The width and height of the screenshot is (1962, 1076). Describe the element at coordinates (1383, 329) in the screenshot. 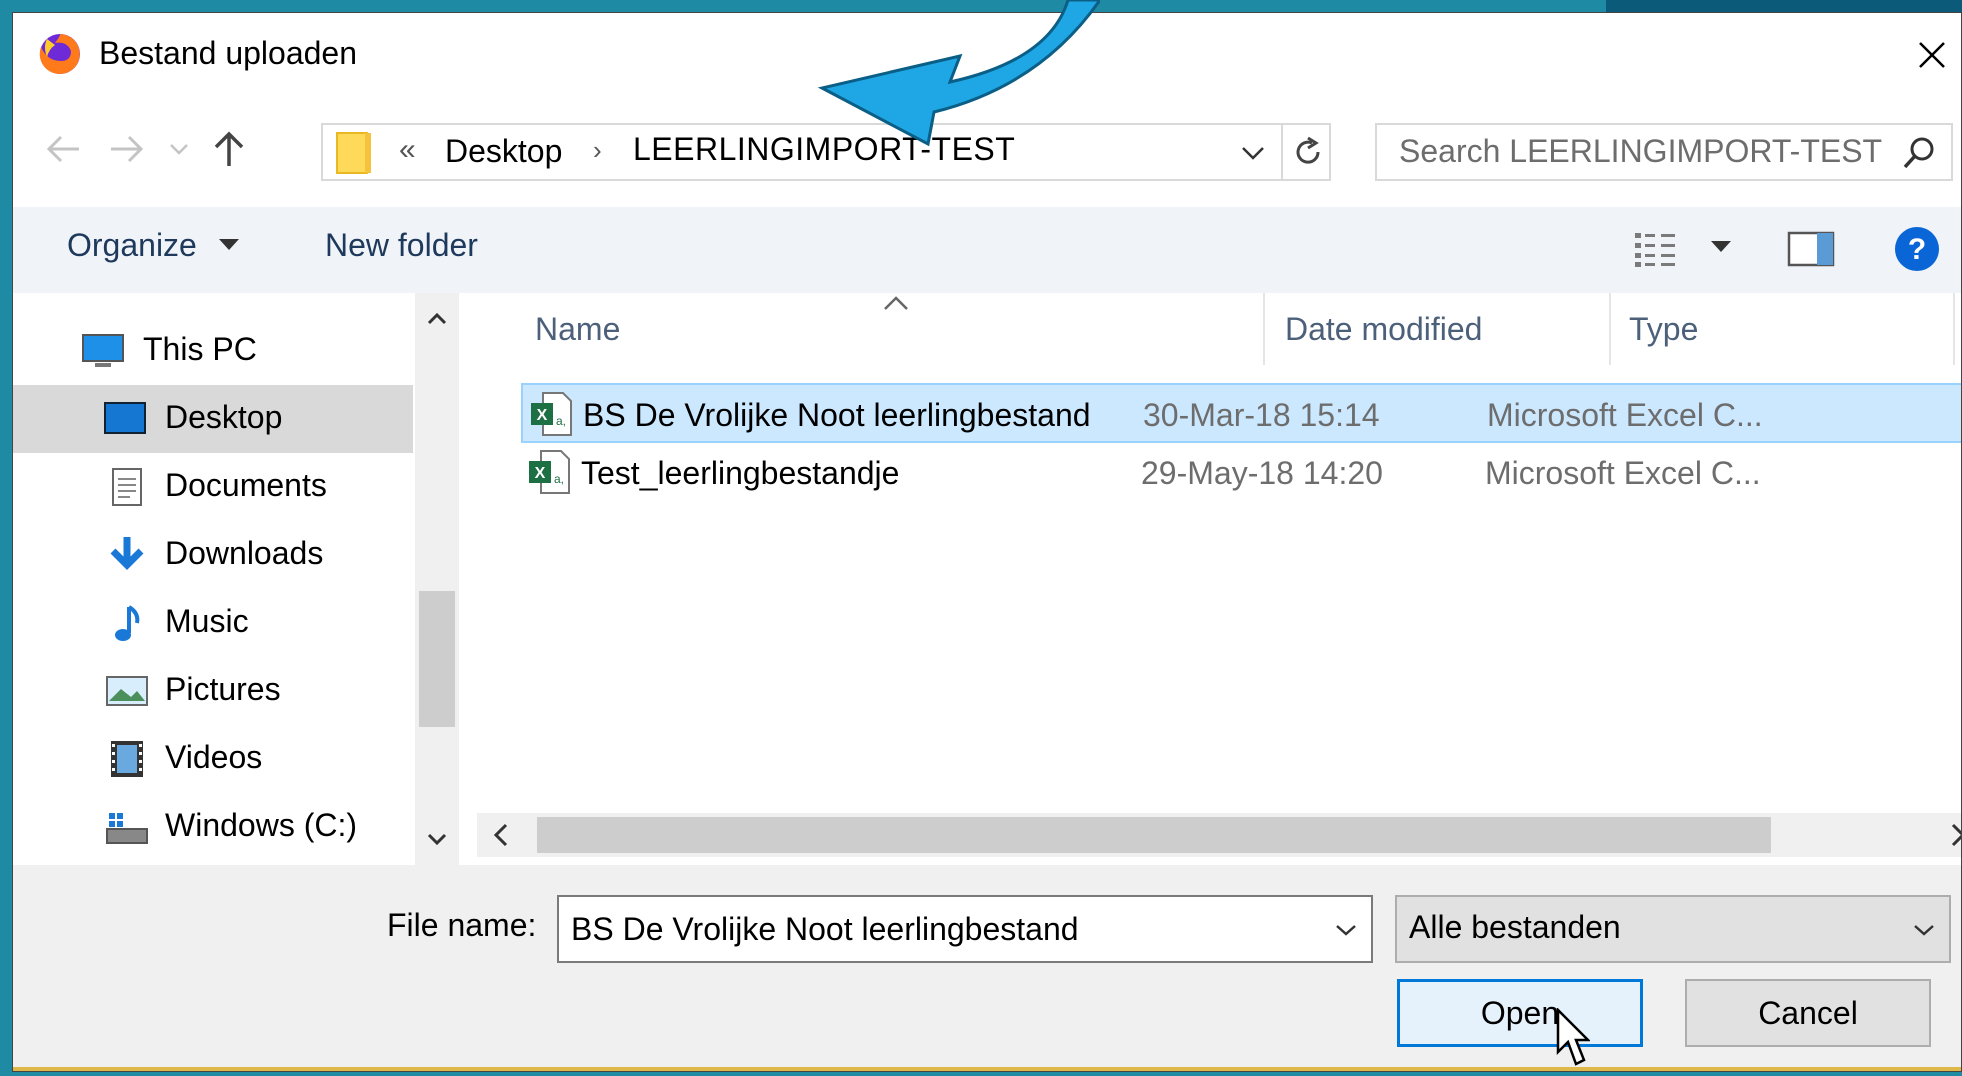

I see `column-header-date-modified: Date modified` at that location.